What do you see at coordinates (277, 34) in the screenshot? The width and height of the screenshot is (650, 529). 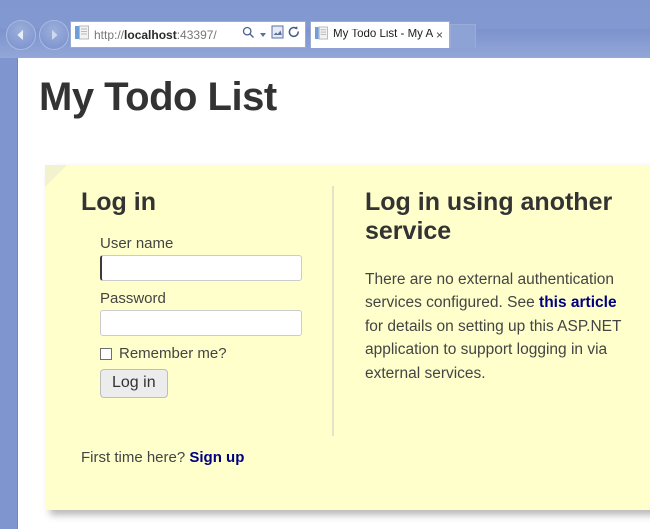 I see `compatibility-view-icon` at bounding box center [277, 34].